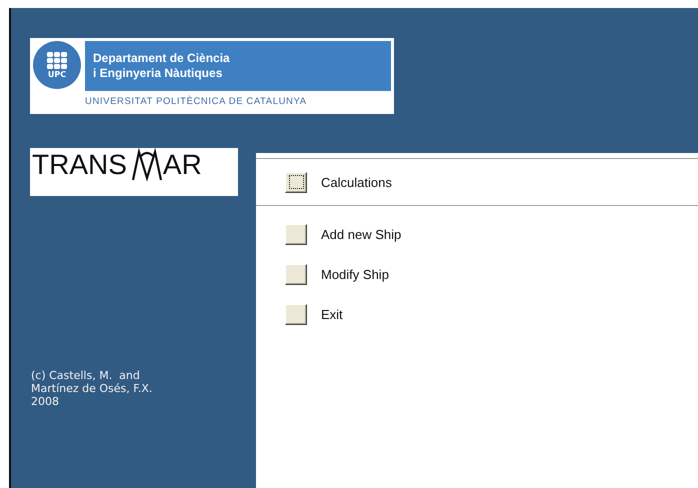 This screenshot has width=698, height=488. What do you see at coordinates (356, 182) in the screenshot?
I see `menu-label: Calculations` at bounding box center [356, 182].